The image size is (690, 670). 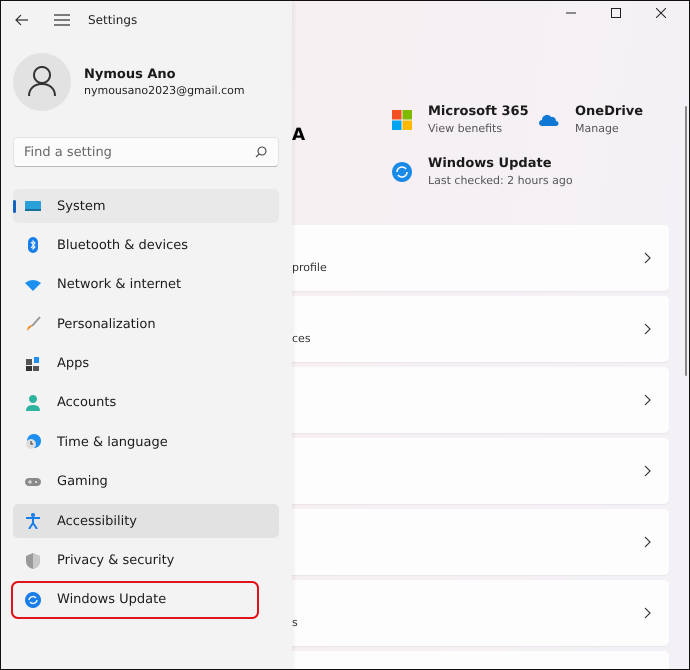 What do you see at coordinates (480, 258) in the screenshot?
I see `settings-card: profile` at bounding box center [480, 258].